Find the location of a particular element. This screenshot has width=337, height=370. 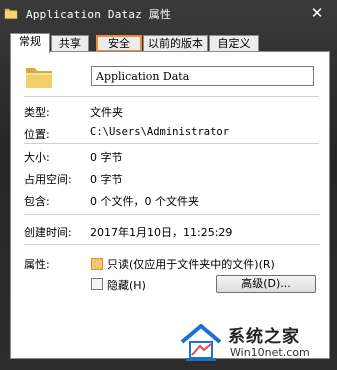

size-value: 0 字节 is located at coordinates (106, 157).